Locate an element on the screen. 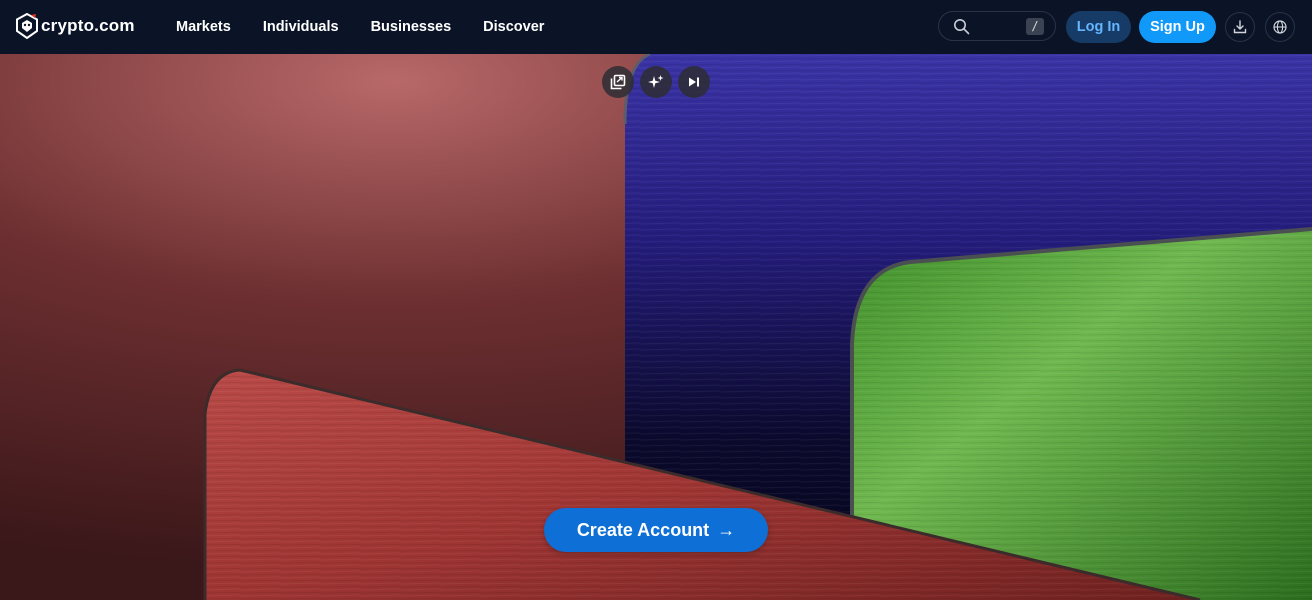 This screenshot has width=1312, height=600. brand-name: crypto.com is located at coordinates (88, 25).